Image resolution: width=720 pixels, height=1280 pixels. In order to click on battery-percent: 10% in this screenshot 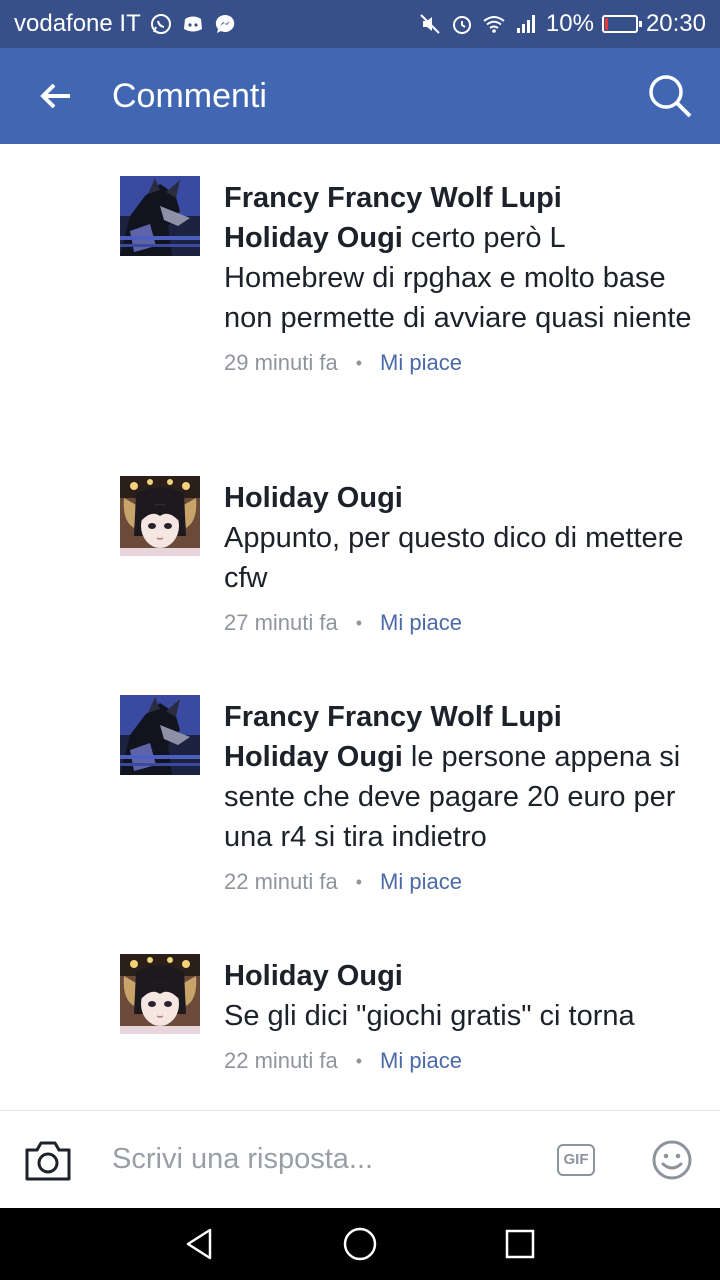, I will do `click(569, 23)`.